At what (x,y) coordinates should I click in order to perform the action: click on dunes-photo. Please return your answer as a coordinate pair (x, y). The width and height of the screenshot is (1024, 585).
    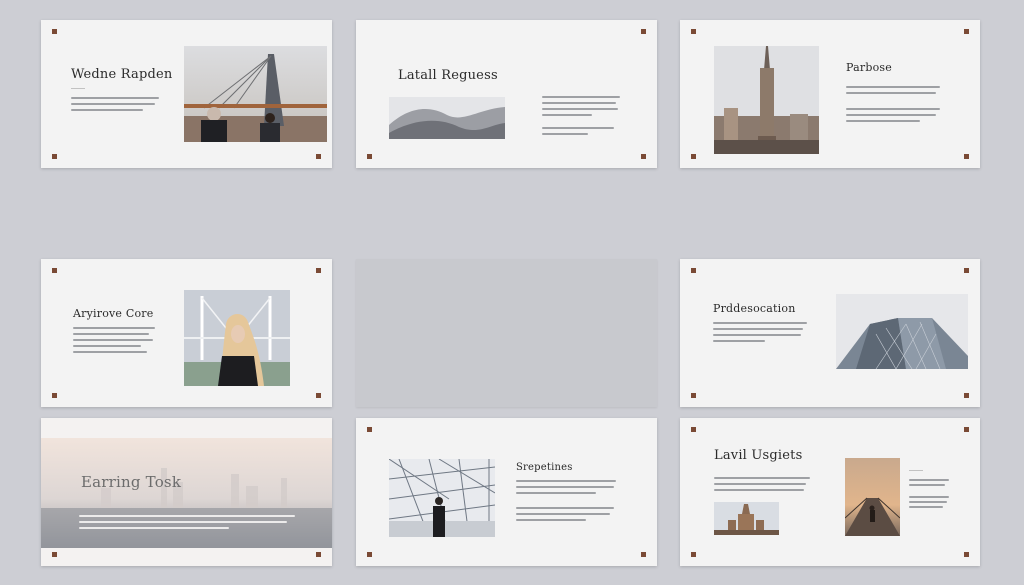
    Looking at the image, I should click on (447, 118).